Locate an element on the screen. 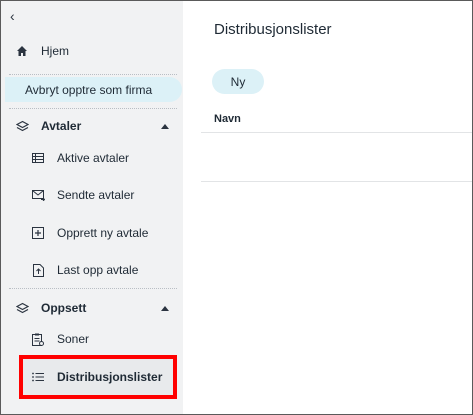 The image size is (473, 415). sidebar-item-home: Hjem is located at coordinates (92, 51).